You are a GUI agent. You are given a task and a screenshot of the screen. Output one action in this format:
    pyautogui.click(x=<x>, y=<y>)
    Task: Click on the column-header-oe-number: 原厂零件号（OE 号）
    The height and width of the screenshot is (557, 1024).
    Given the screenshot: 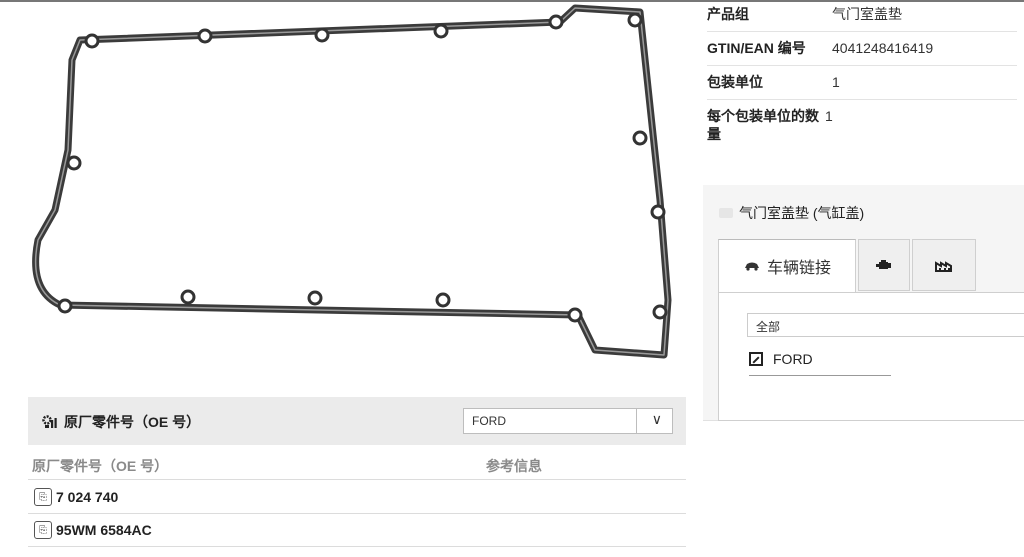 What is the action you would take?
    pyautogui.click(x=100, y=466)
    